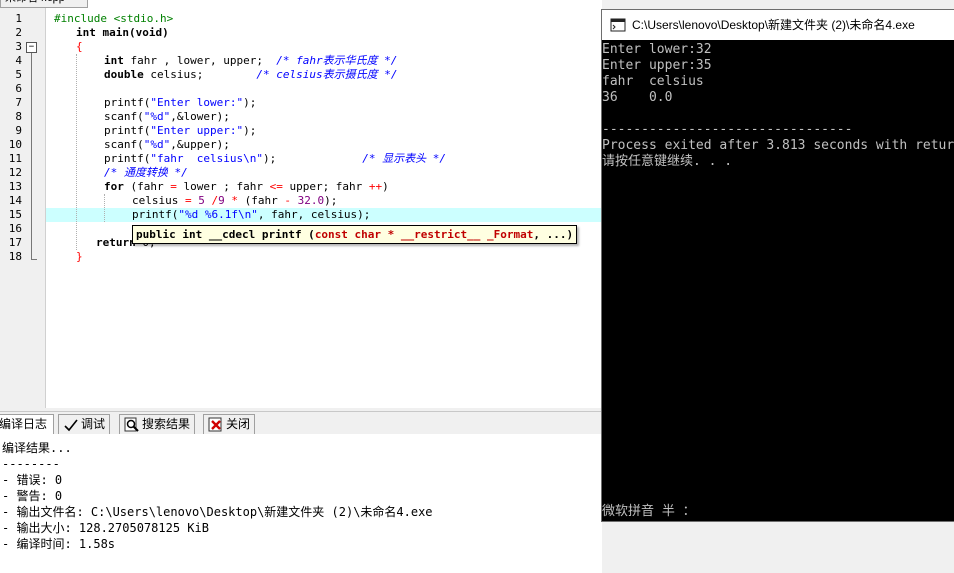  I want to click on code-token: fahr , lower, upper;, so click(200, 60).